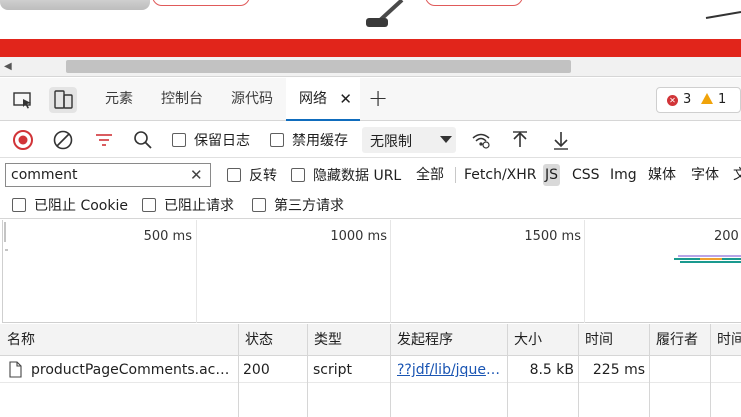 The width and height of the screenshot is (741, 417). I want to click on tab-sources: 源代码, so click(252, 99).